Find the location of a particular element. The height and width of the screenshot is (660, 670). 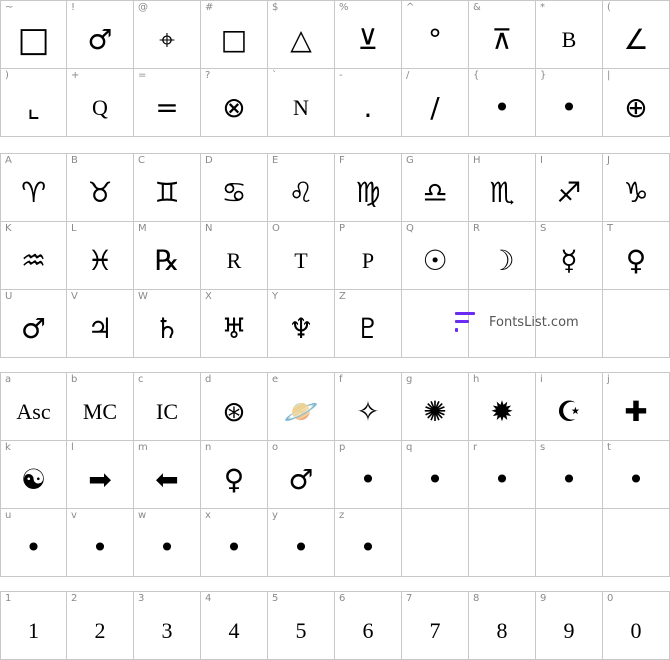

glyph-cell: S ☿ is located at coordinates (569, 255).